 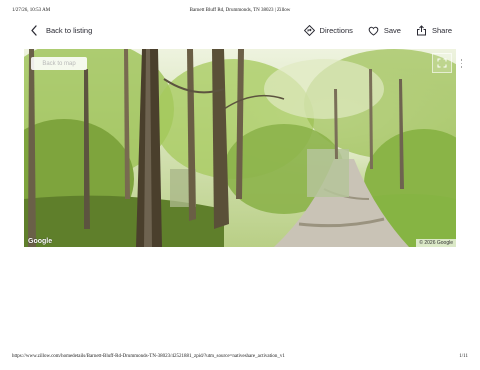 I want to click on directions-icon, so click(x=309, y=30).